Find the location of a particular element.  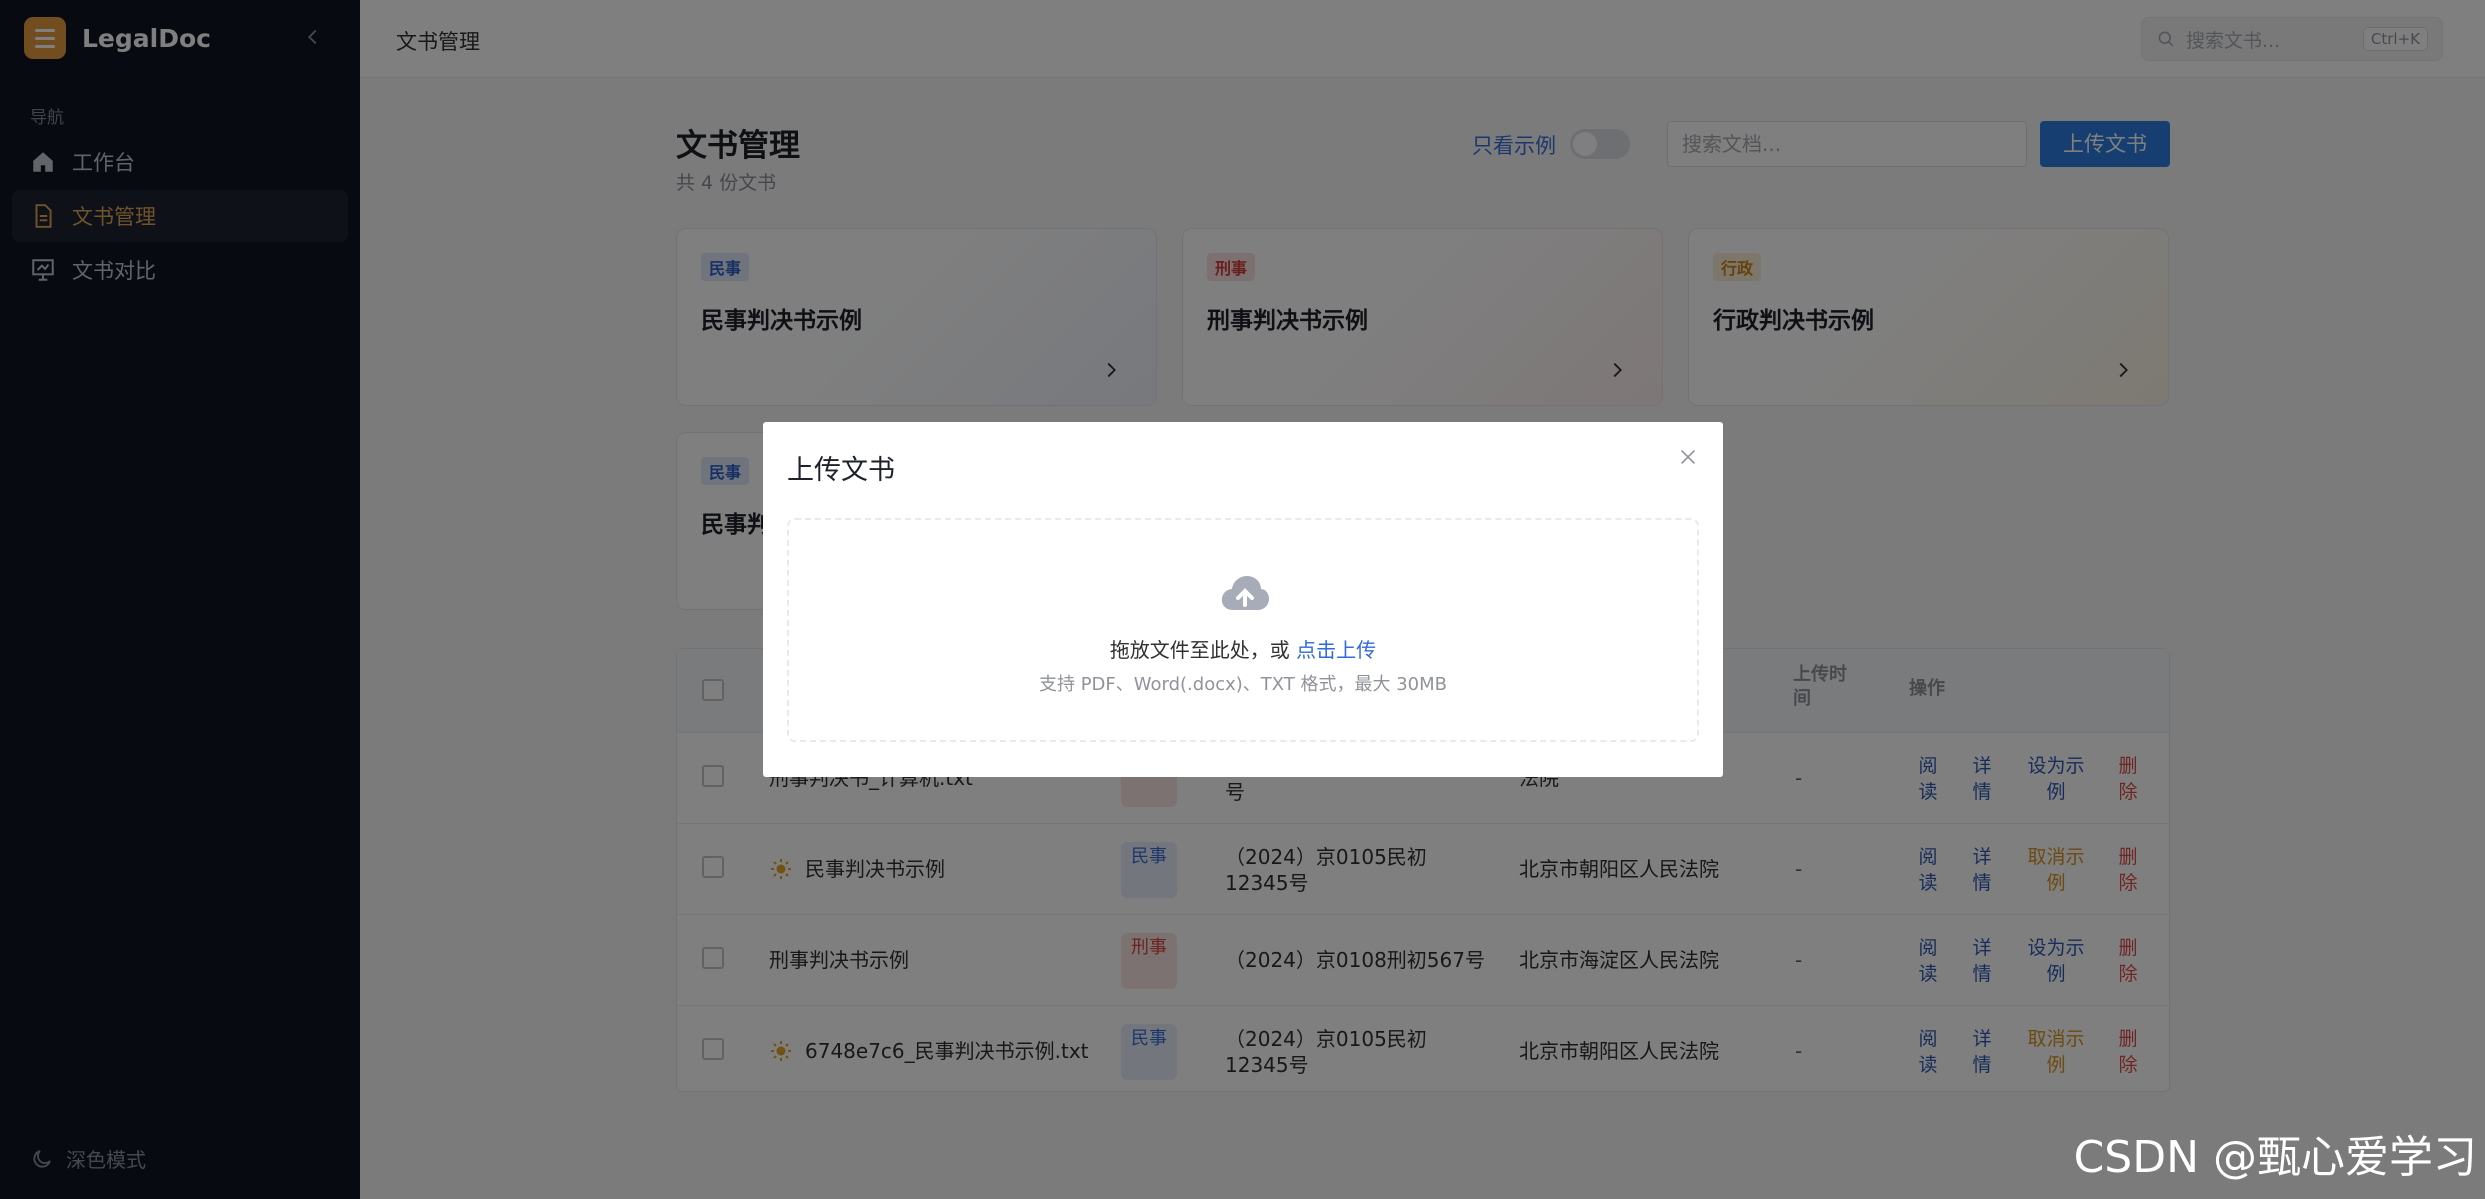

drop-instruction: 拖放文件至此处，或 点击上传 is located at coordinates (1243, 650).